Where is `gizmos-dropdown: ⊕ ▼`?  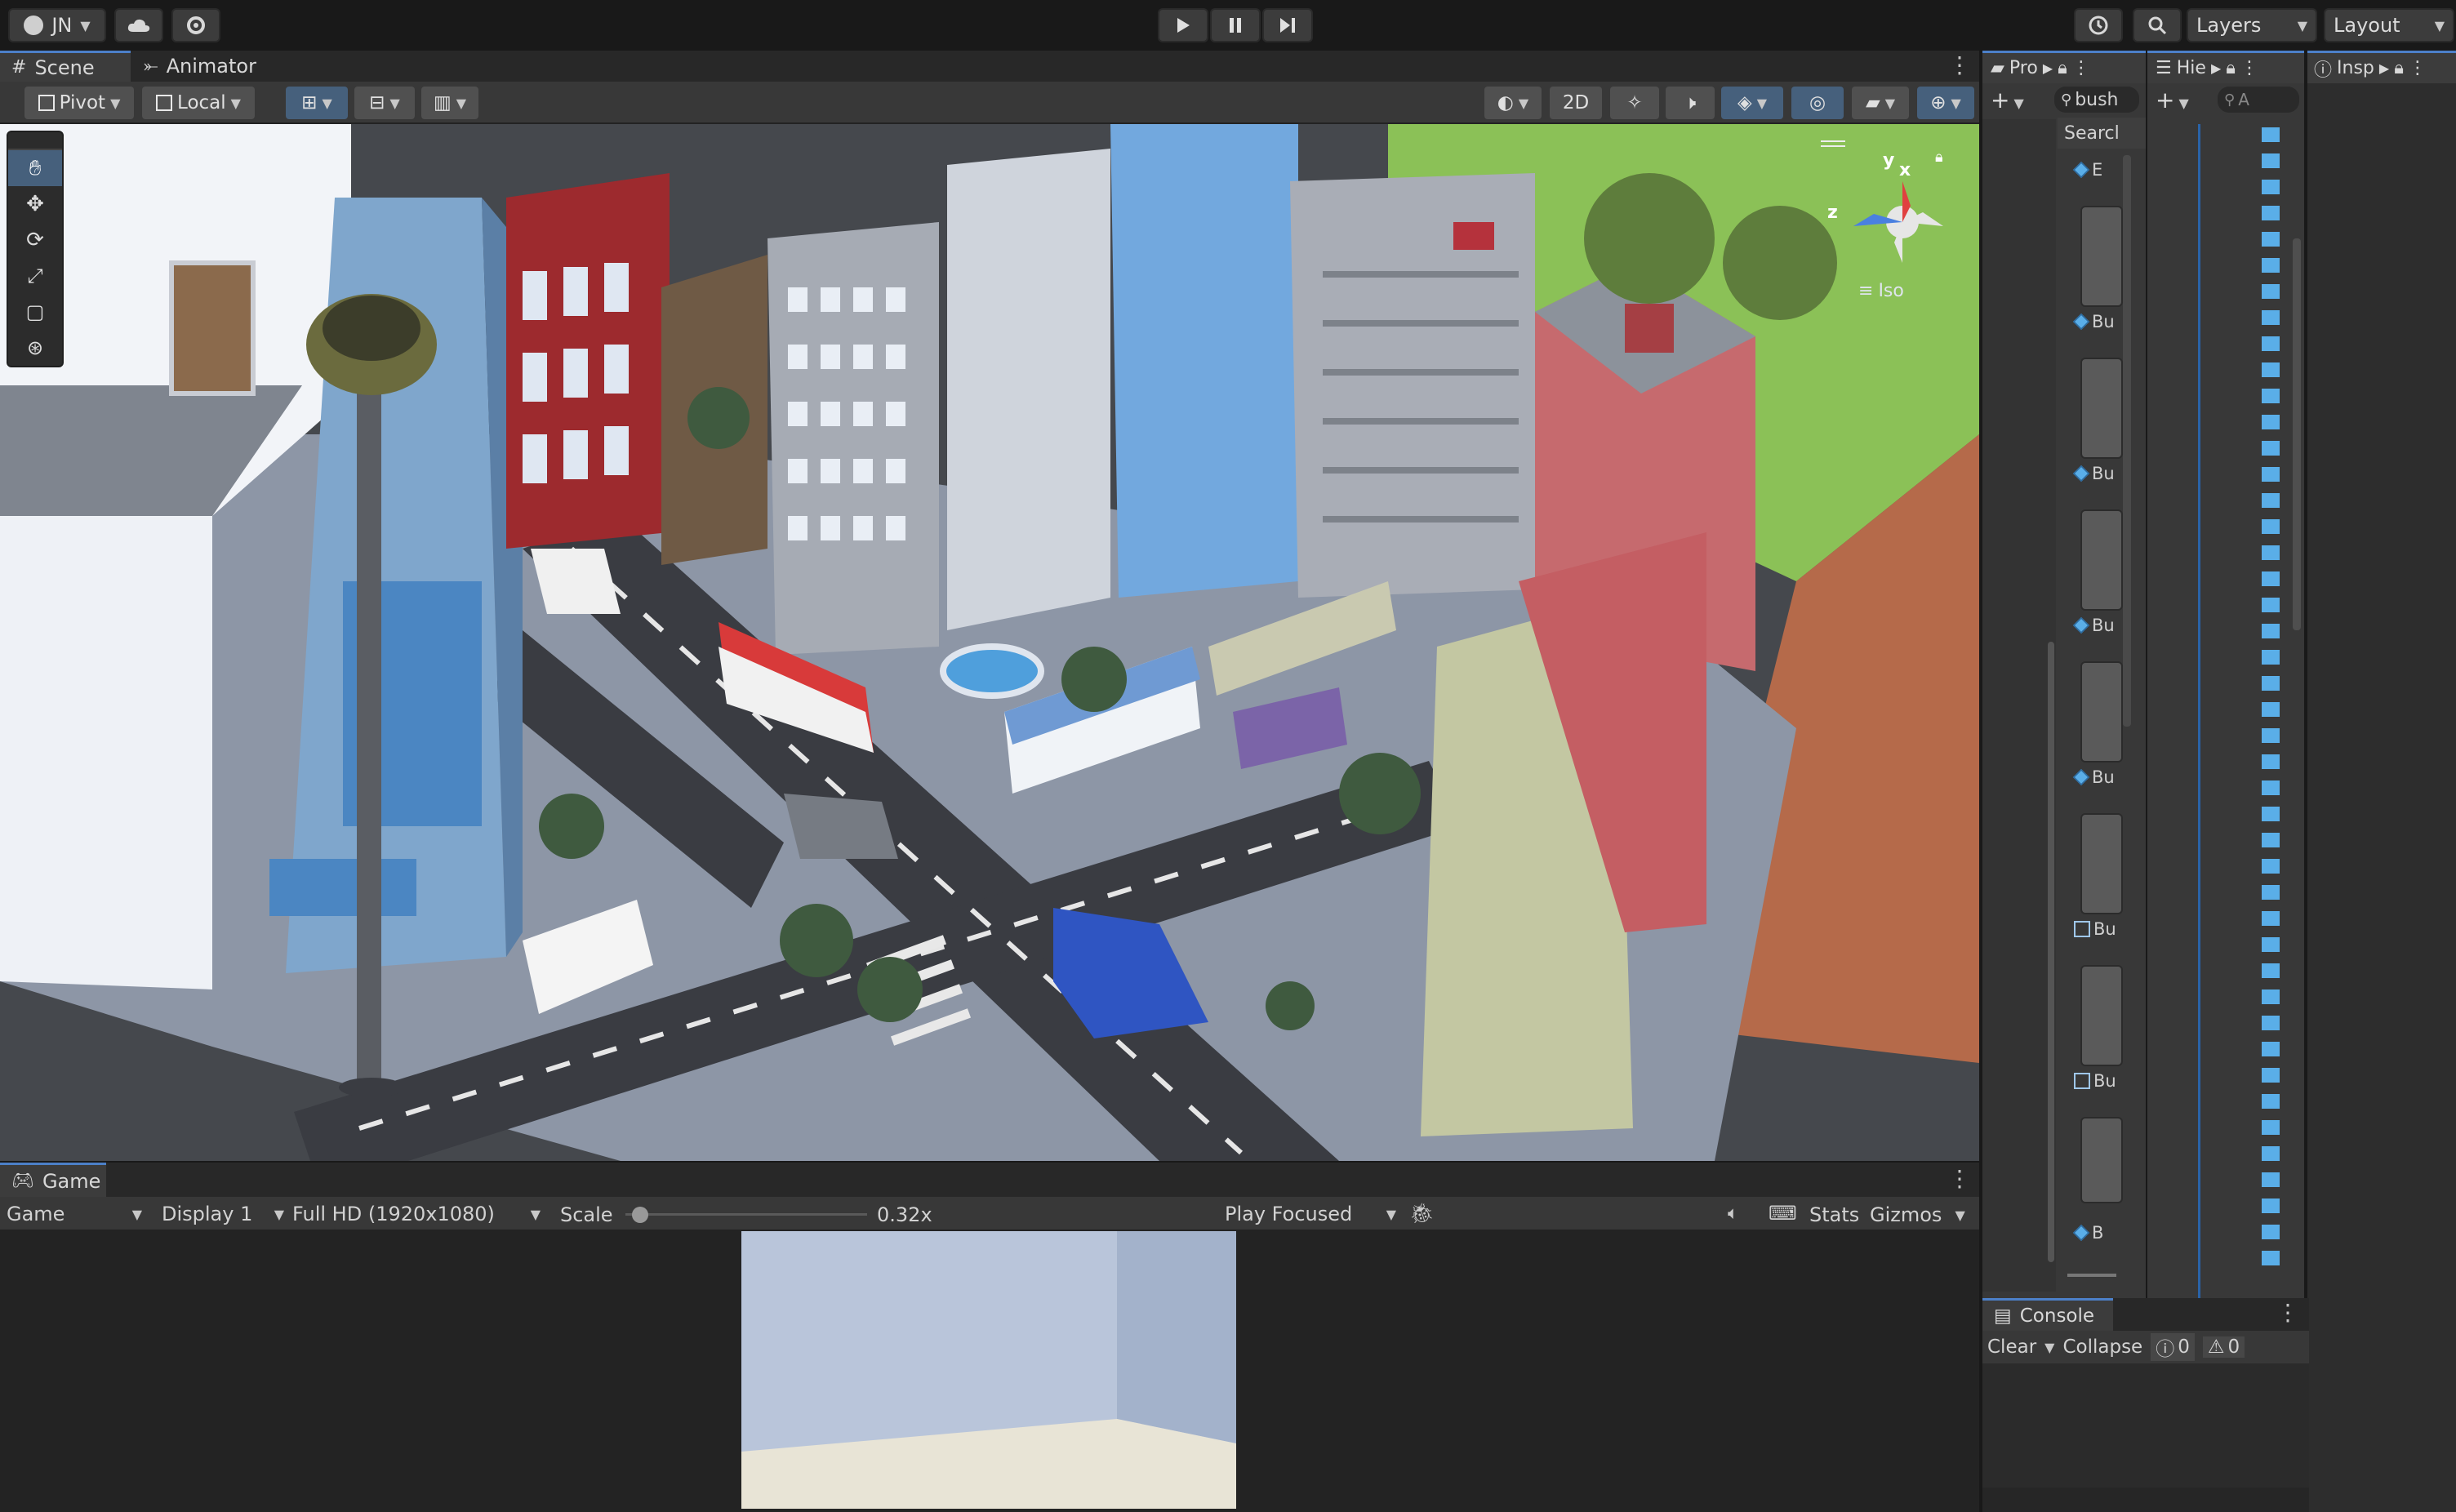 gizmos-dropdown: ⊕ ▼ is located at coordinates (1946, 103).